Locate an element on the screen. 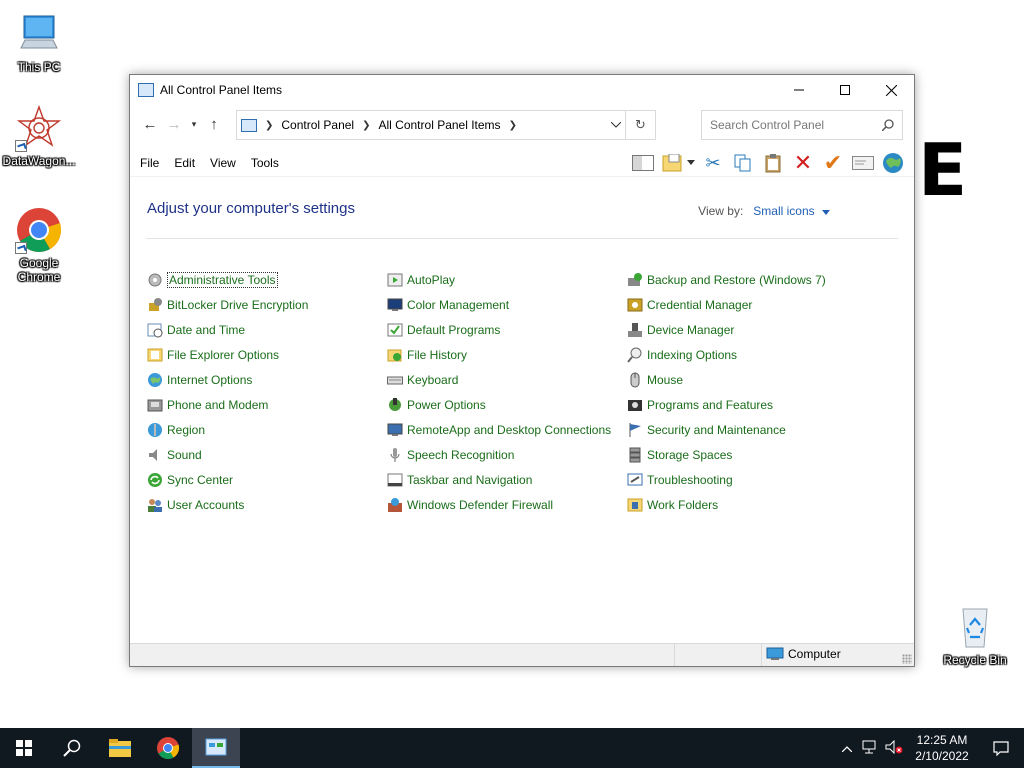 This screenshot has height=768, width=1024. cp-item-device-manager: Device Manager is located at coordinates (726, 329).